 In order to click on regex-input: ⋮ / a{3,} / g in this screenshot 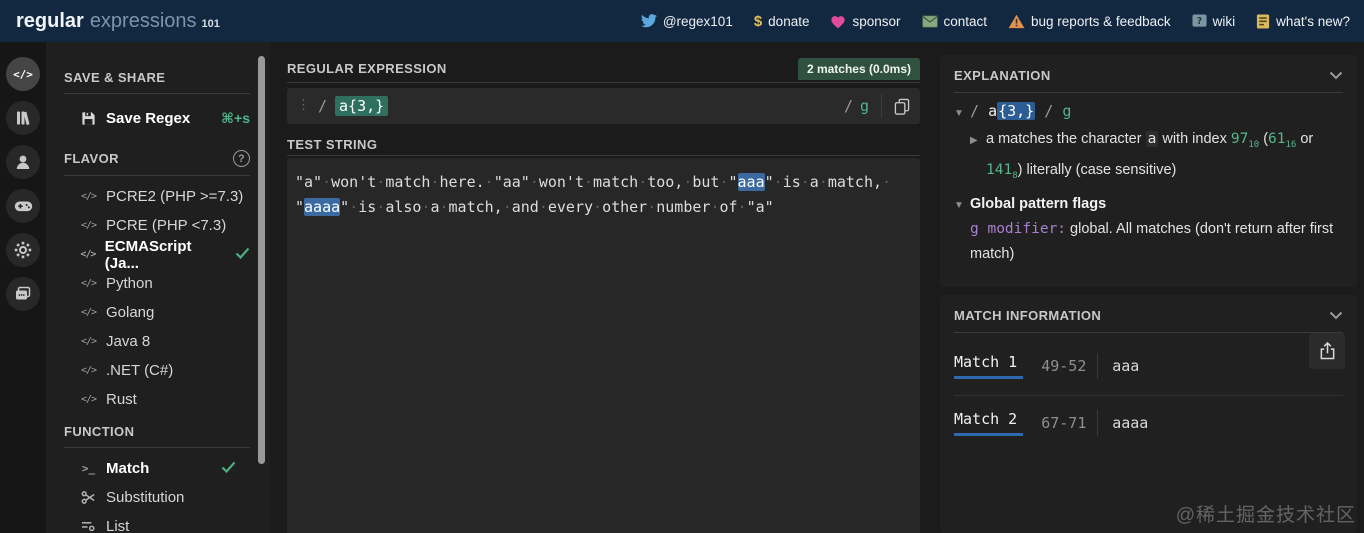, I will do `click(603, 106)`.